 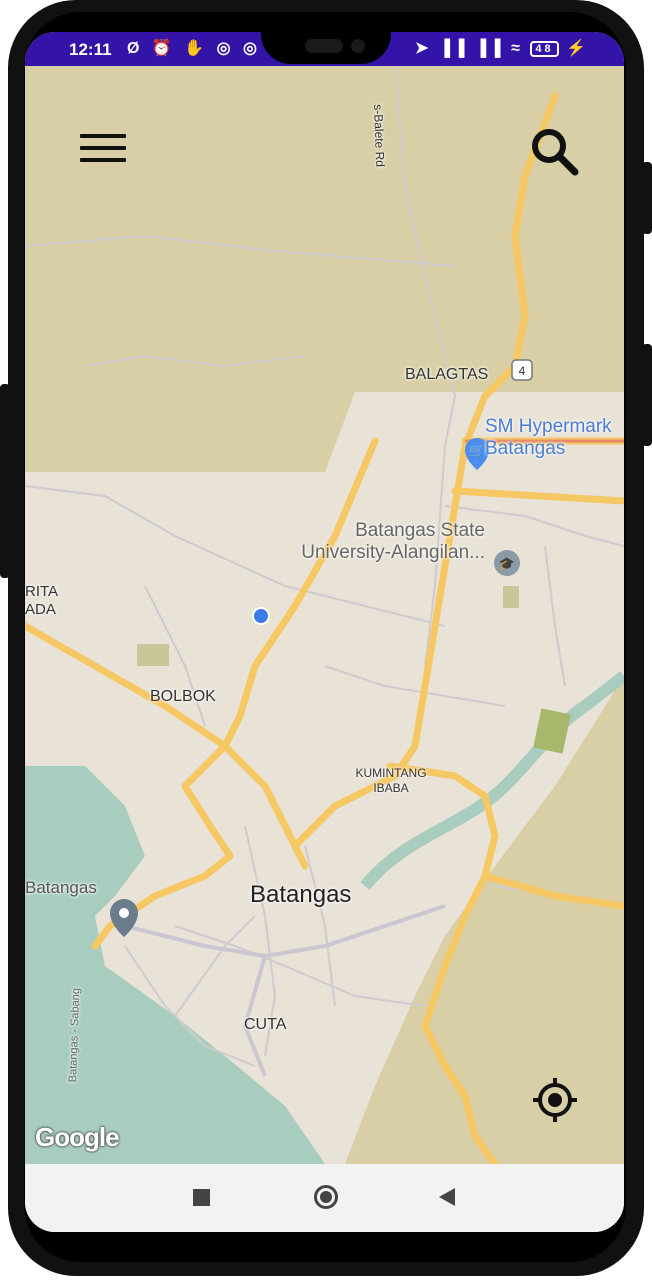 I want to click on label-kumintang: KUMINTANG IBABA, so click(x=391, y=781).